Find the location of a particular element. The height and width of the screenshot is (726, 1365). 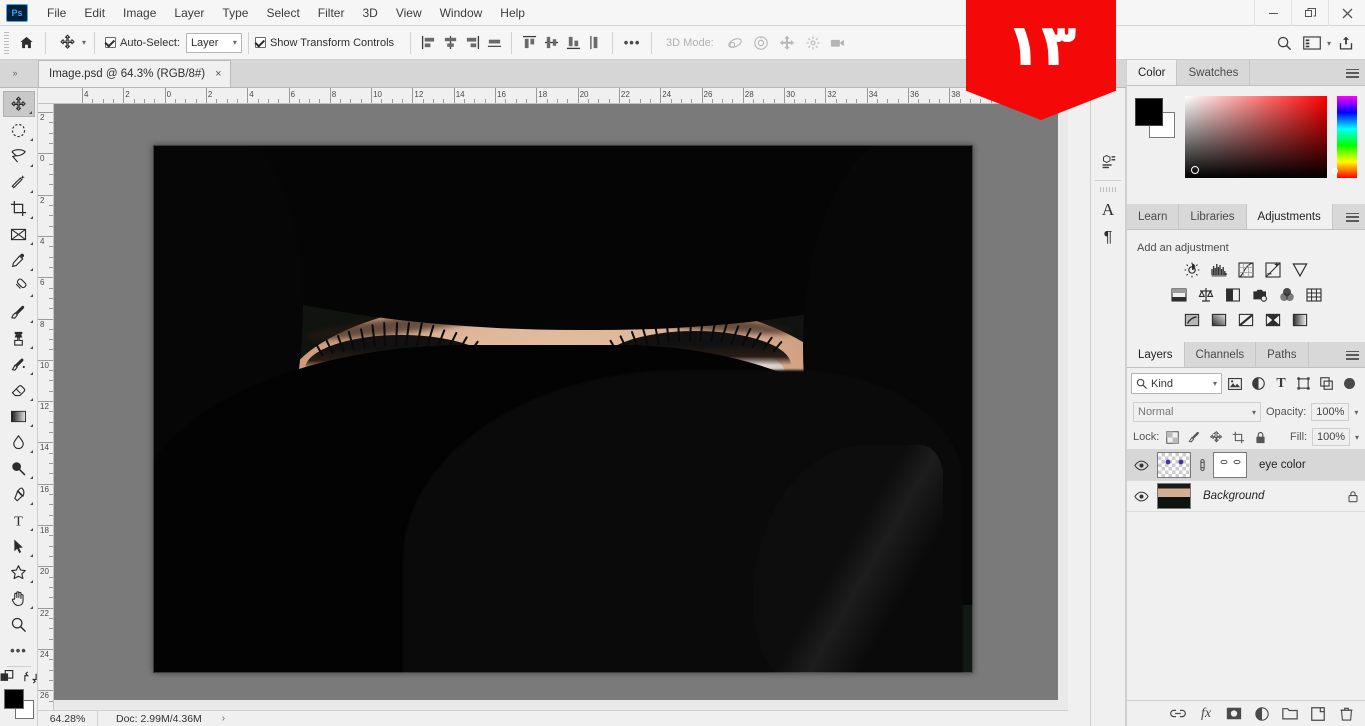

invert-button is located at coordinates (1192, 319).